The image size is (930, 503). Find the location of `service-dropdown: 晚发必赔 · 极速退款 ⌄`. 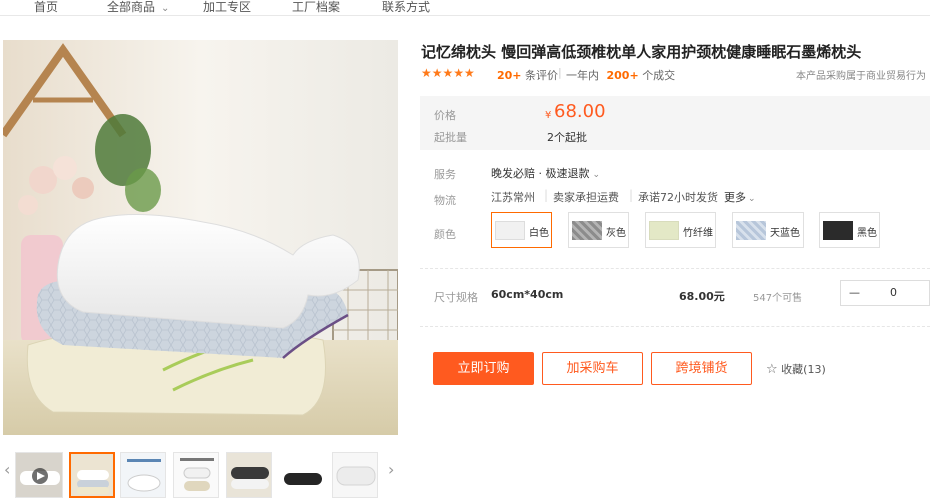

service-dropdown: 晚发必赔 · 极速退款 ⌄ is located at coordinates (545, 173).